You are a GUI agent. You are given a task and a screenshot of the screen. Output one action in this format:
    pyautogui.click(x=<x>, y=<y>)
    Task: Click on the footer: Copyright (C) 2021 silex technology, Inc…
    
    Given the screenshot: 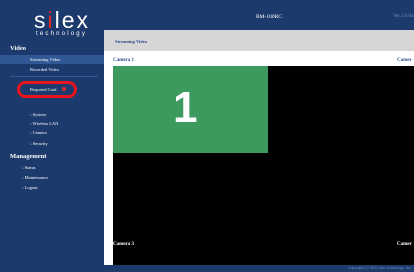 What is the action you would take?
    pyautogui.click(x=259, y=268)
    